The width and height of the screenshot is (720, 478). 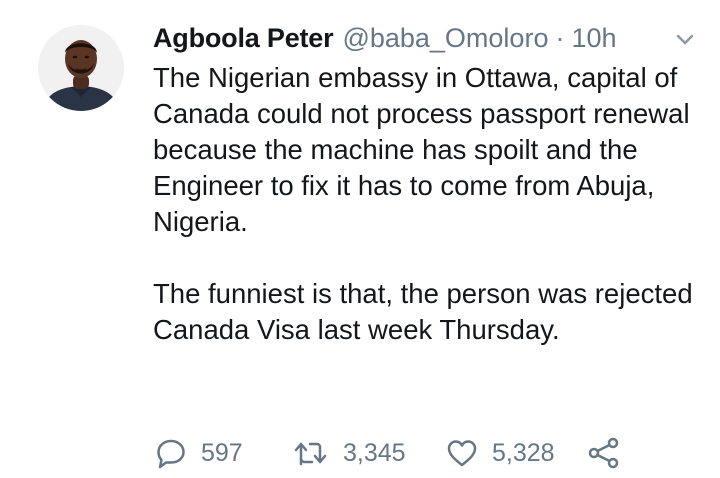 I want to click on author-name: Agboola Peter, so click(x=243, y=38).